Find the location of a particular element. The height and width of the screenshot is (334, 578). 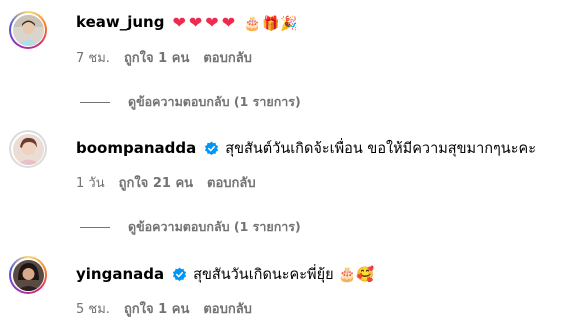

comment-meta: 1 วัน ถูกใจ 21 คน ตอบกลับ is located at coordinates (166, 182).